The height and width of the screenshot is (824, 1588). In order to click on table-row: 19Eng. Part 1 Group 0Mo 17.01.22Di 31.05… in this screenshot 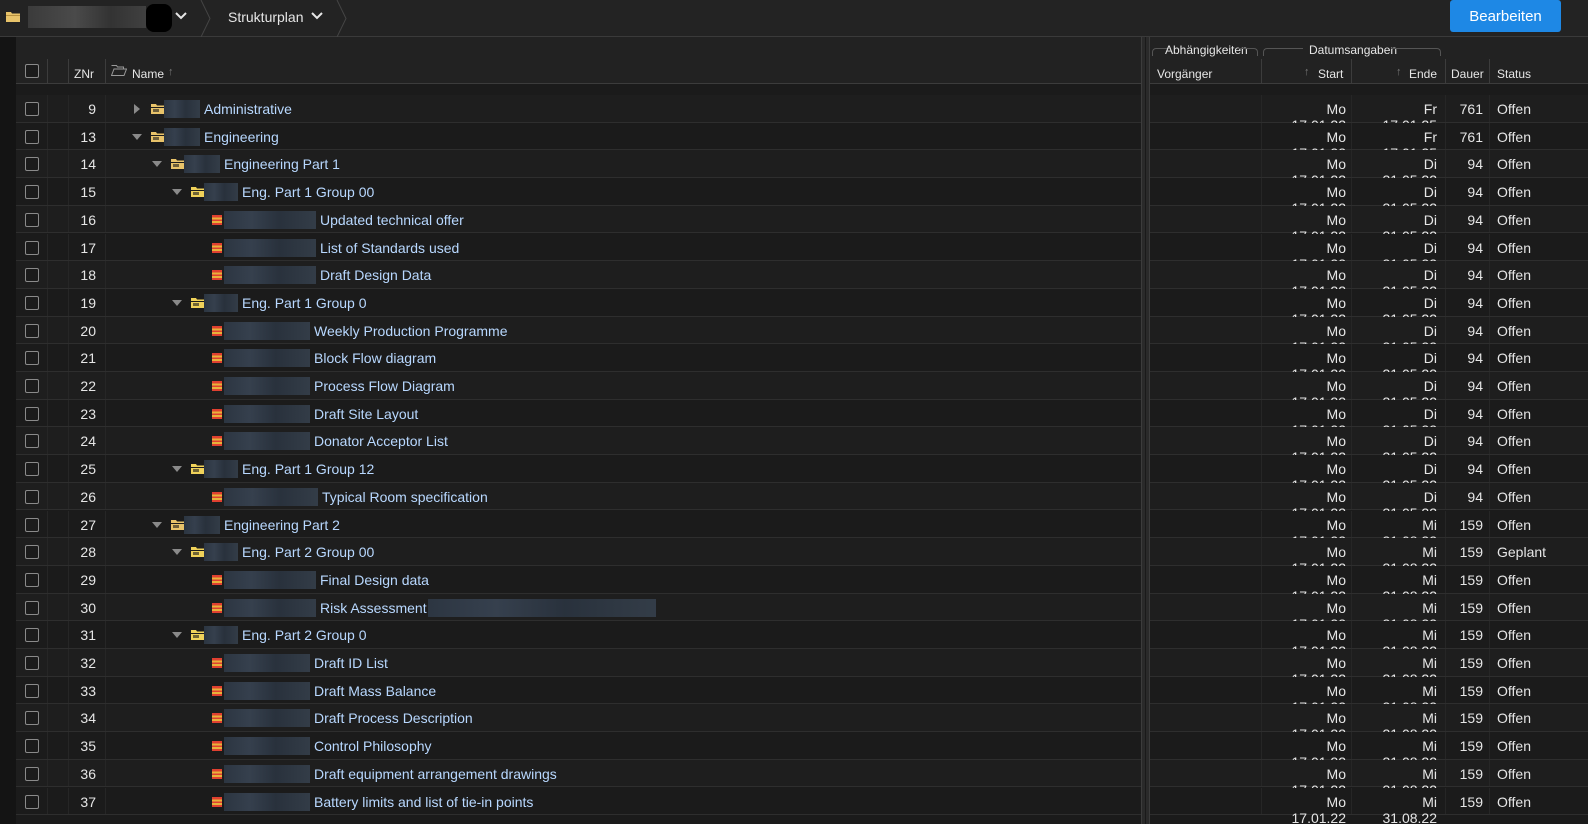, I will do `click(802, 307)`.